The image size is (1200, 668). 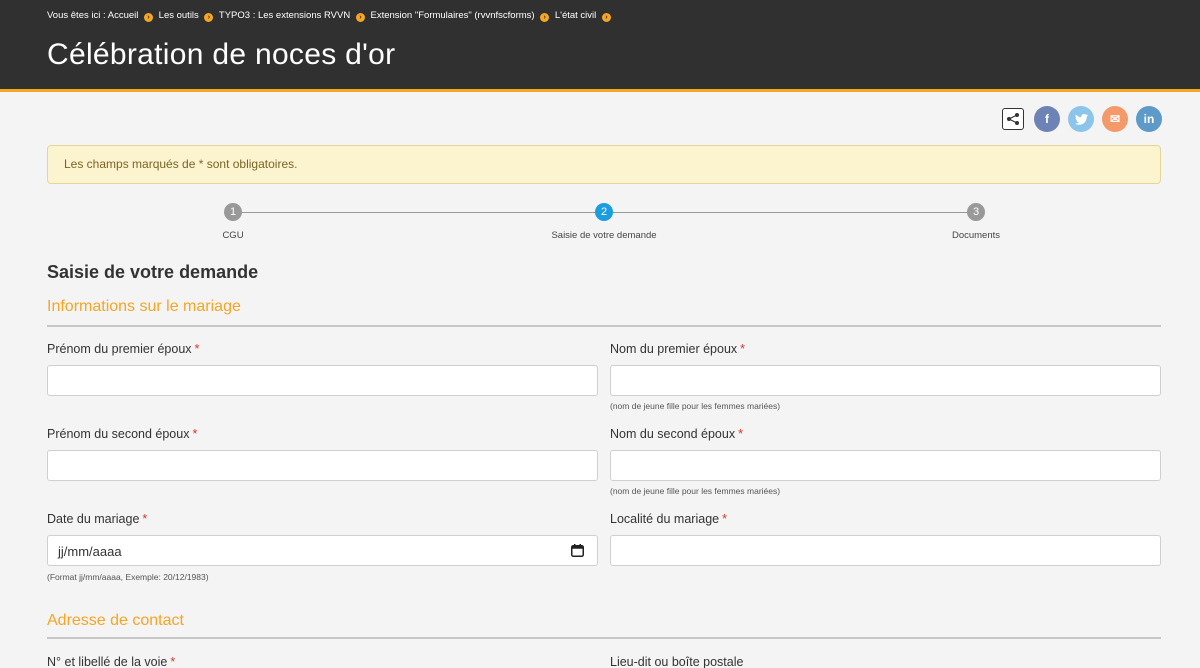 I want to click on marriage-date-help: (Format jj/mm/aaaa, Exemple: 20/12/1983), so click(x=128, y=577).